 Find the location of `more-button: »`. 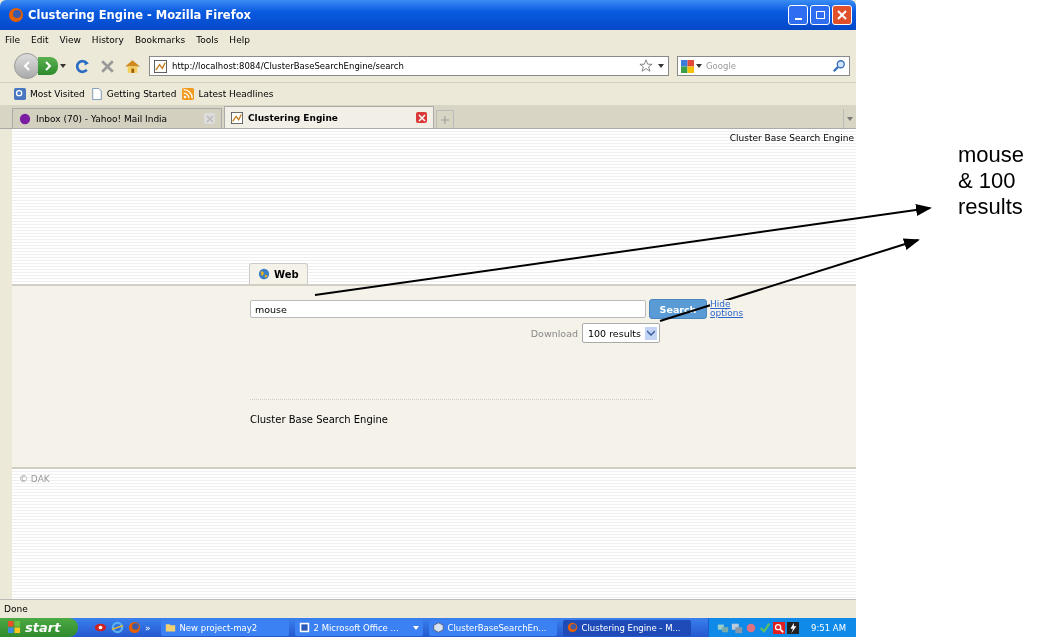

more-button: » is located at coordinates (148, 627).